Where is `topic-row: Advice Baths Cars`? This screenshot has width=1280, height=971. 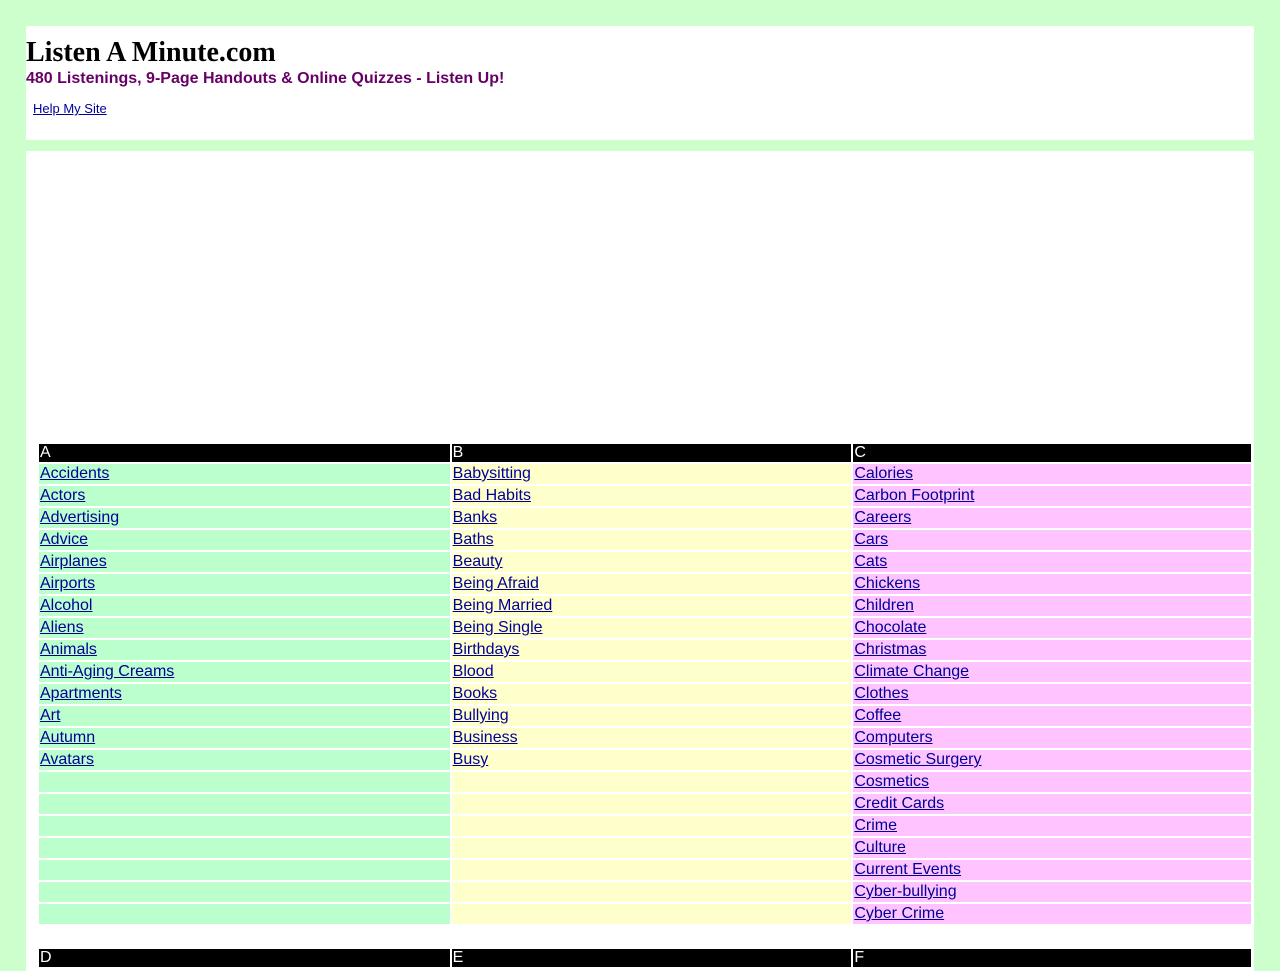
topic-row: Advice Baths Cars is located at coordinates (645, 540).